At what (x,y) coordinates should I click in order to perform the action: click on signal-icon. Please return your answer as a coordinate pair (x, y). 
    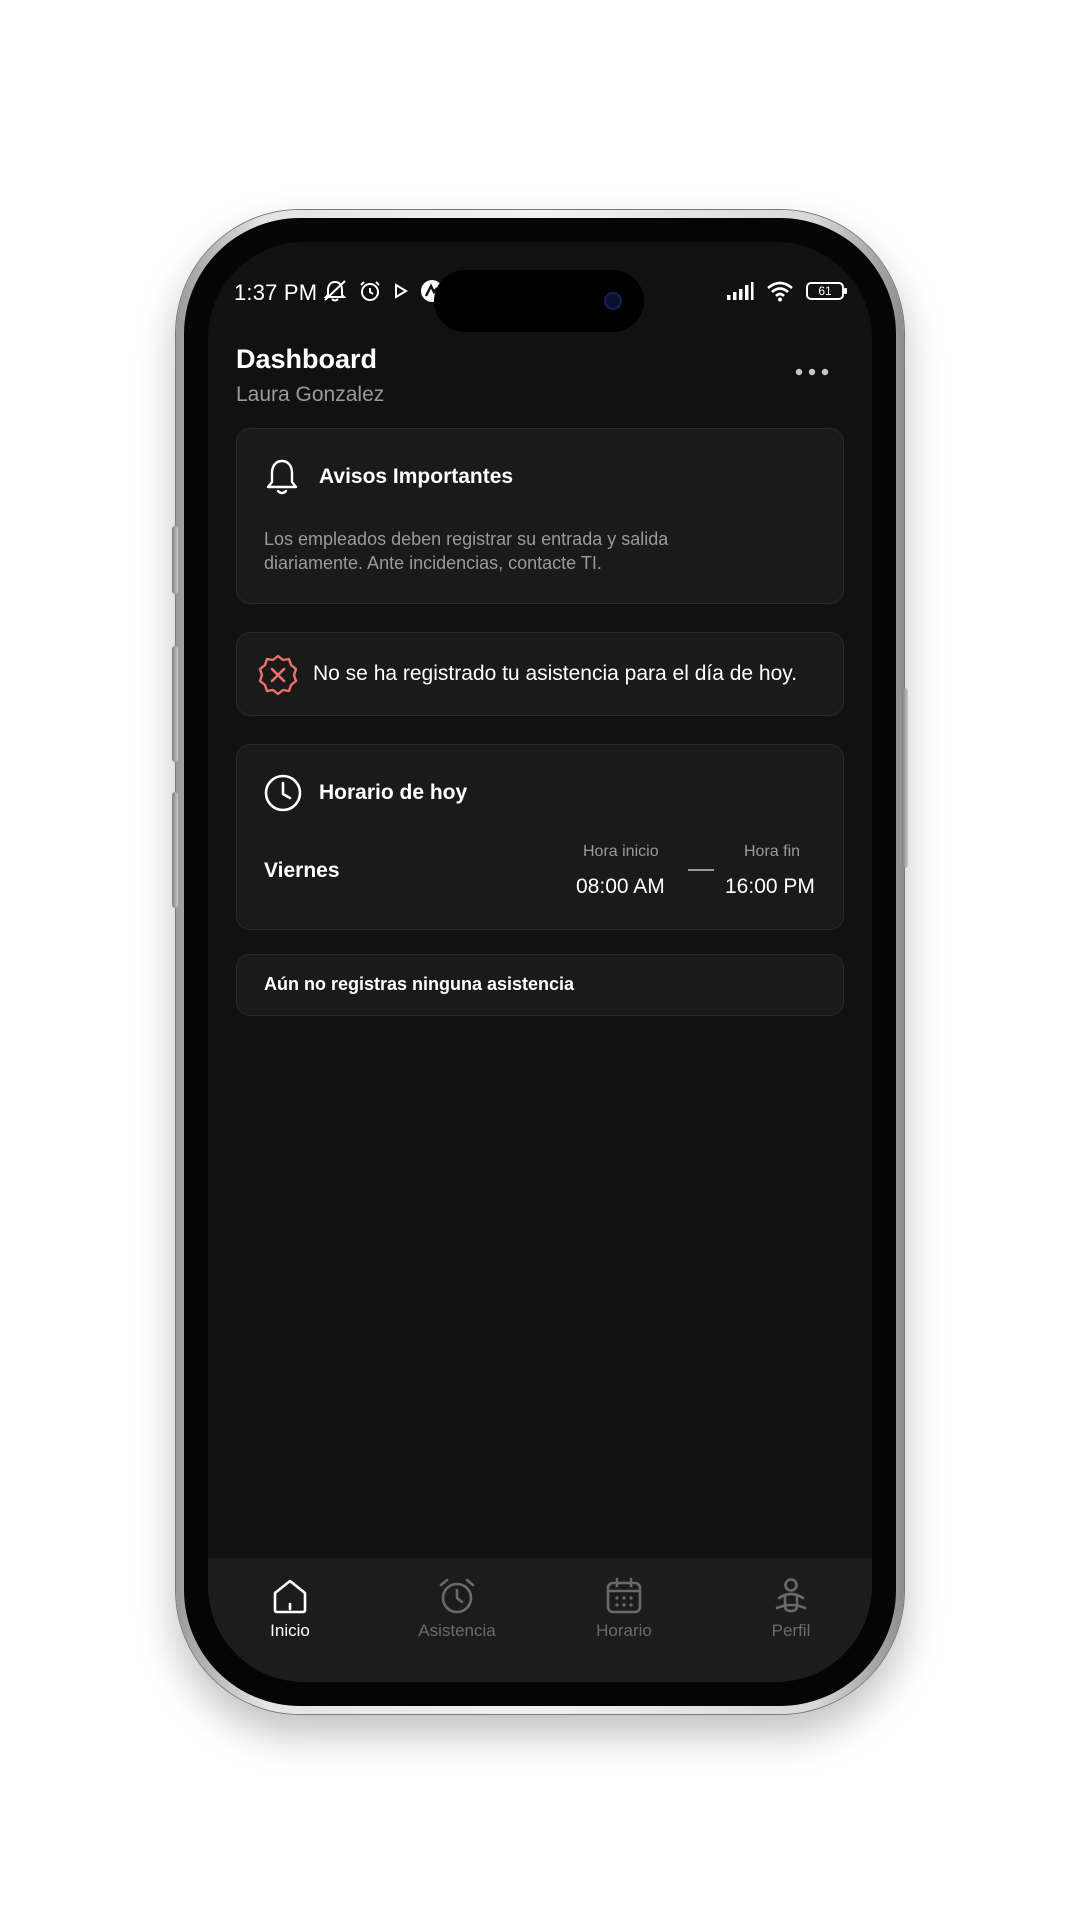
    Looking at the image, I should click on (740, 291).